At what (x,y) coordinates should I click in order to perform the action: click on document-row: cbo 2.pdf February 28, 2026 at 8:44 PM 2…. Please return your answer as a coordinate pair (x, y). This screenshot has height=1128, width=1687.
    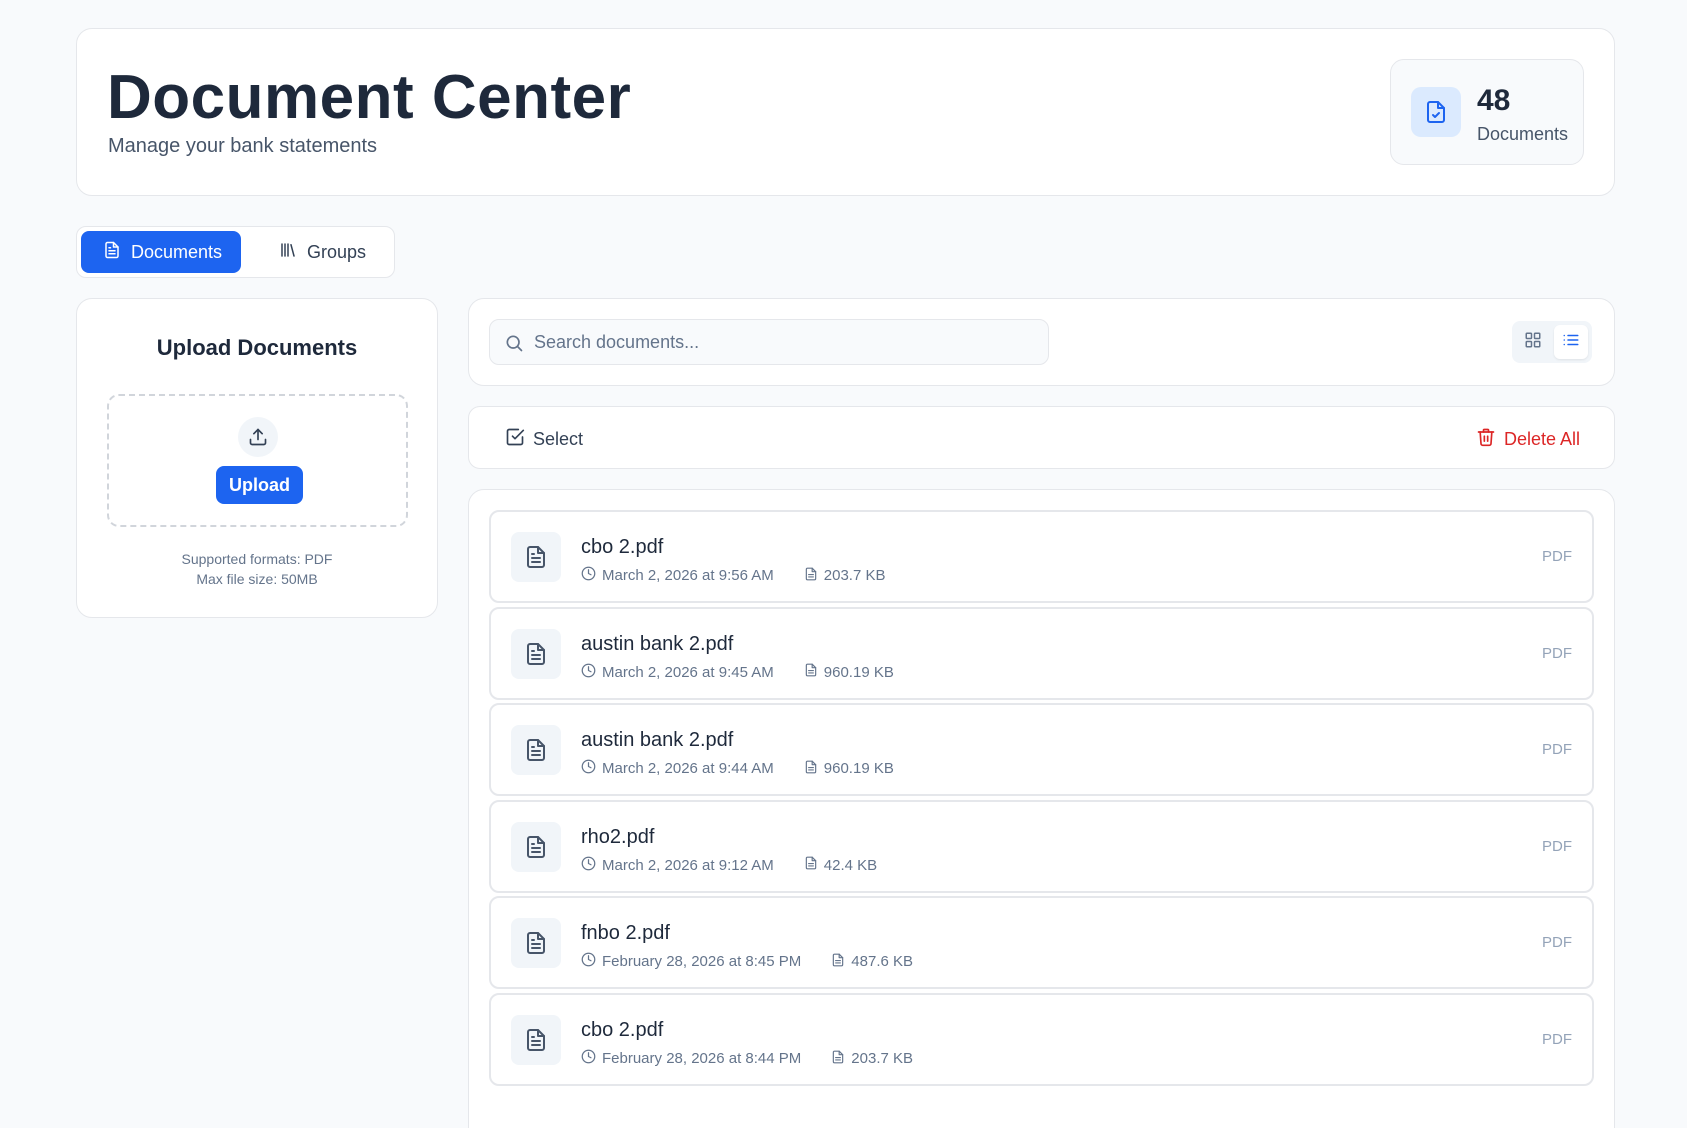
    Looking at the image, I should click on (1041, 1039).